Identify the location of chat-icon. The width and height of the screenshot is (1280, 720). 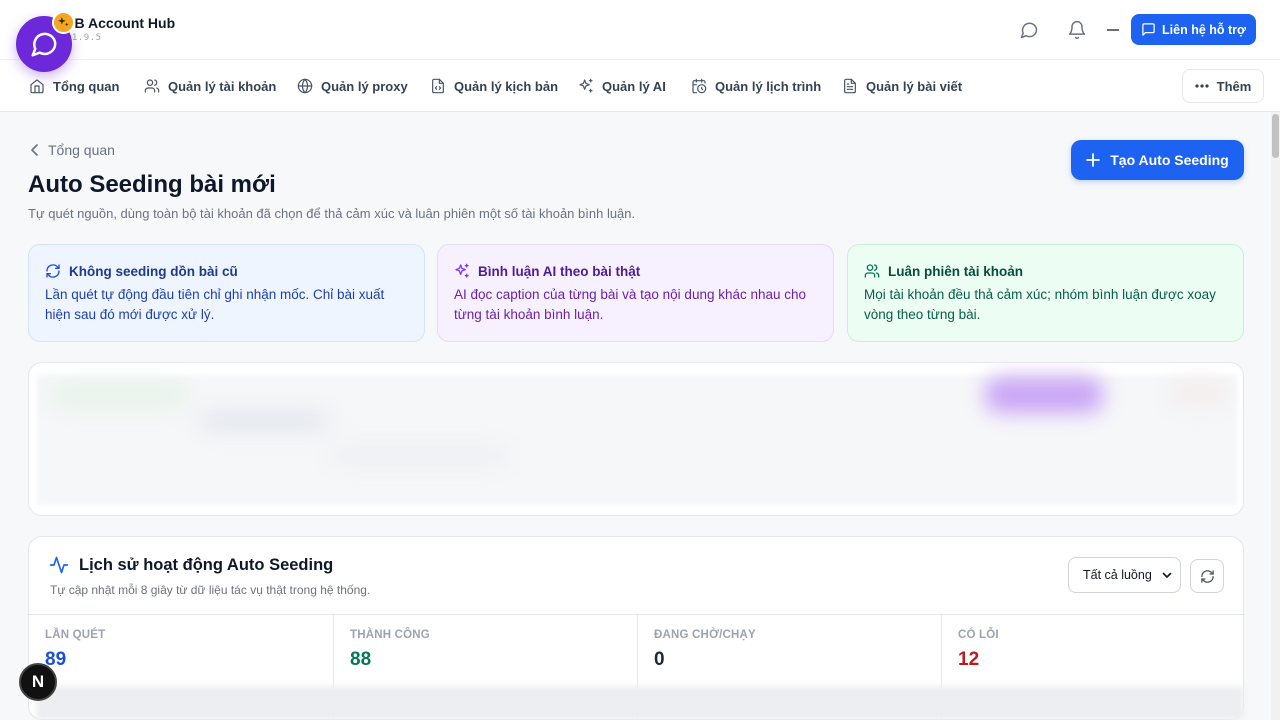
(1148, 29).